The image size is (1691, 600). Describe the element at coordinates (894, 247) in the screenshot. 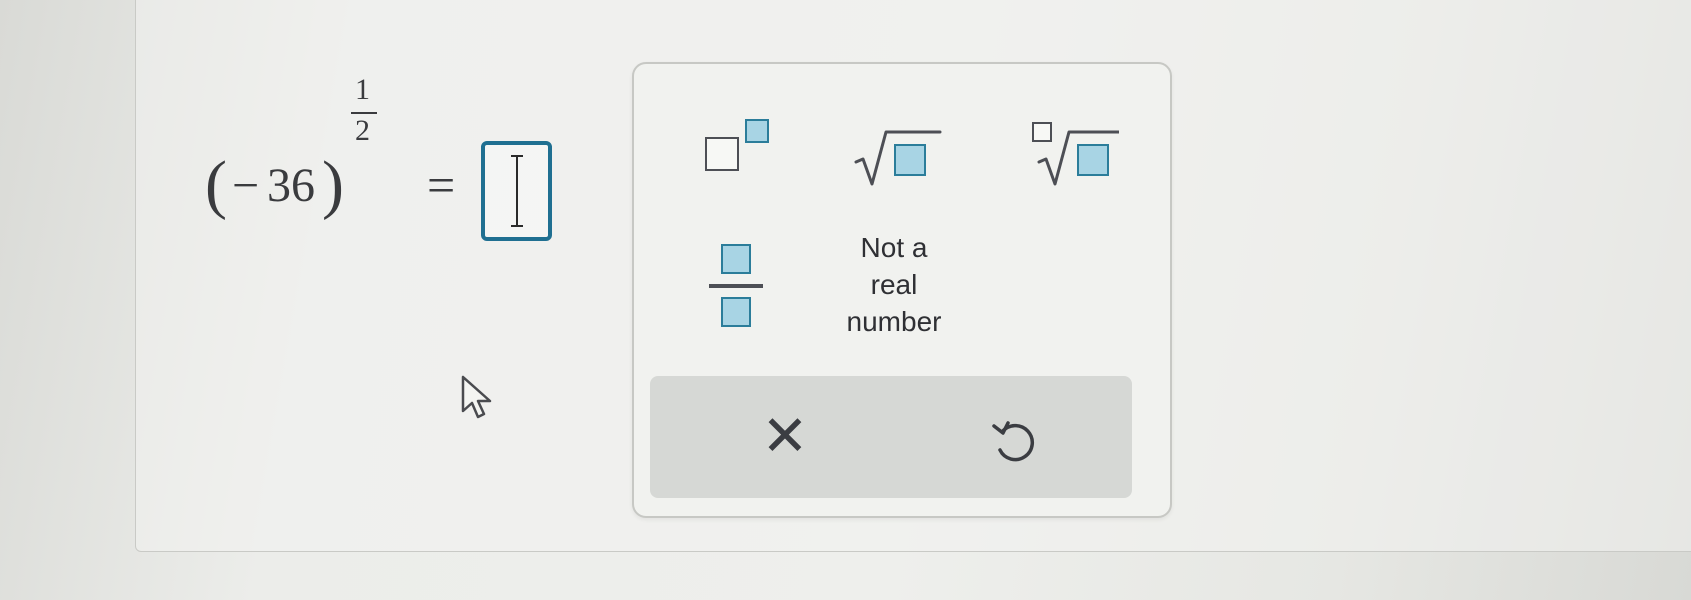

I see `not-real-label-line1: Not a` at that location.